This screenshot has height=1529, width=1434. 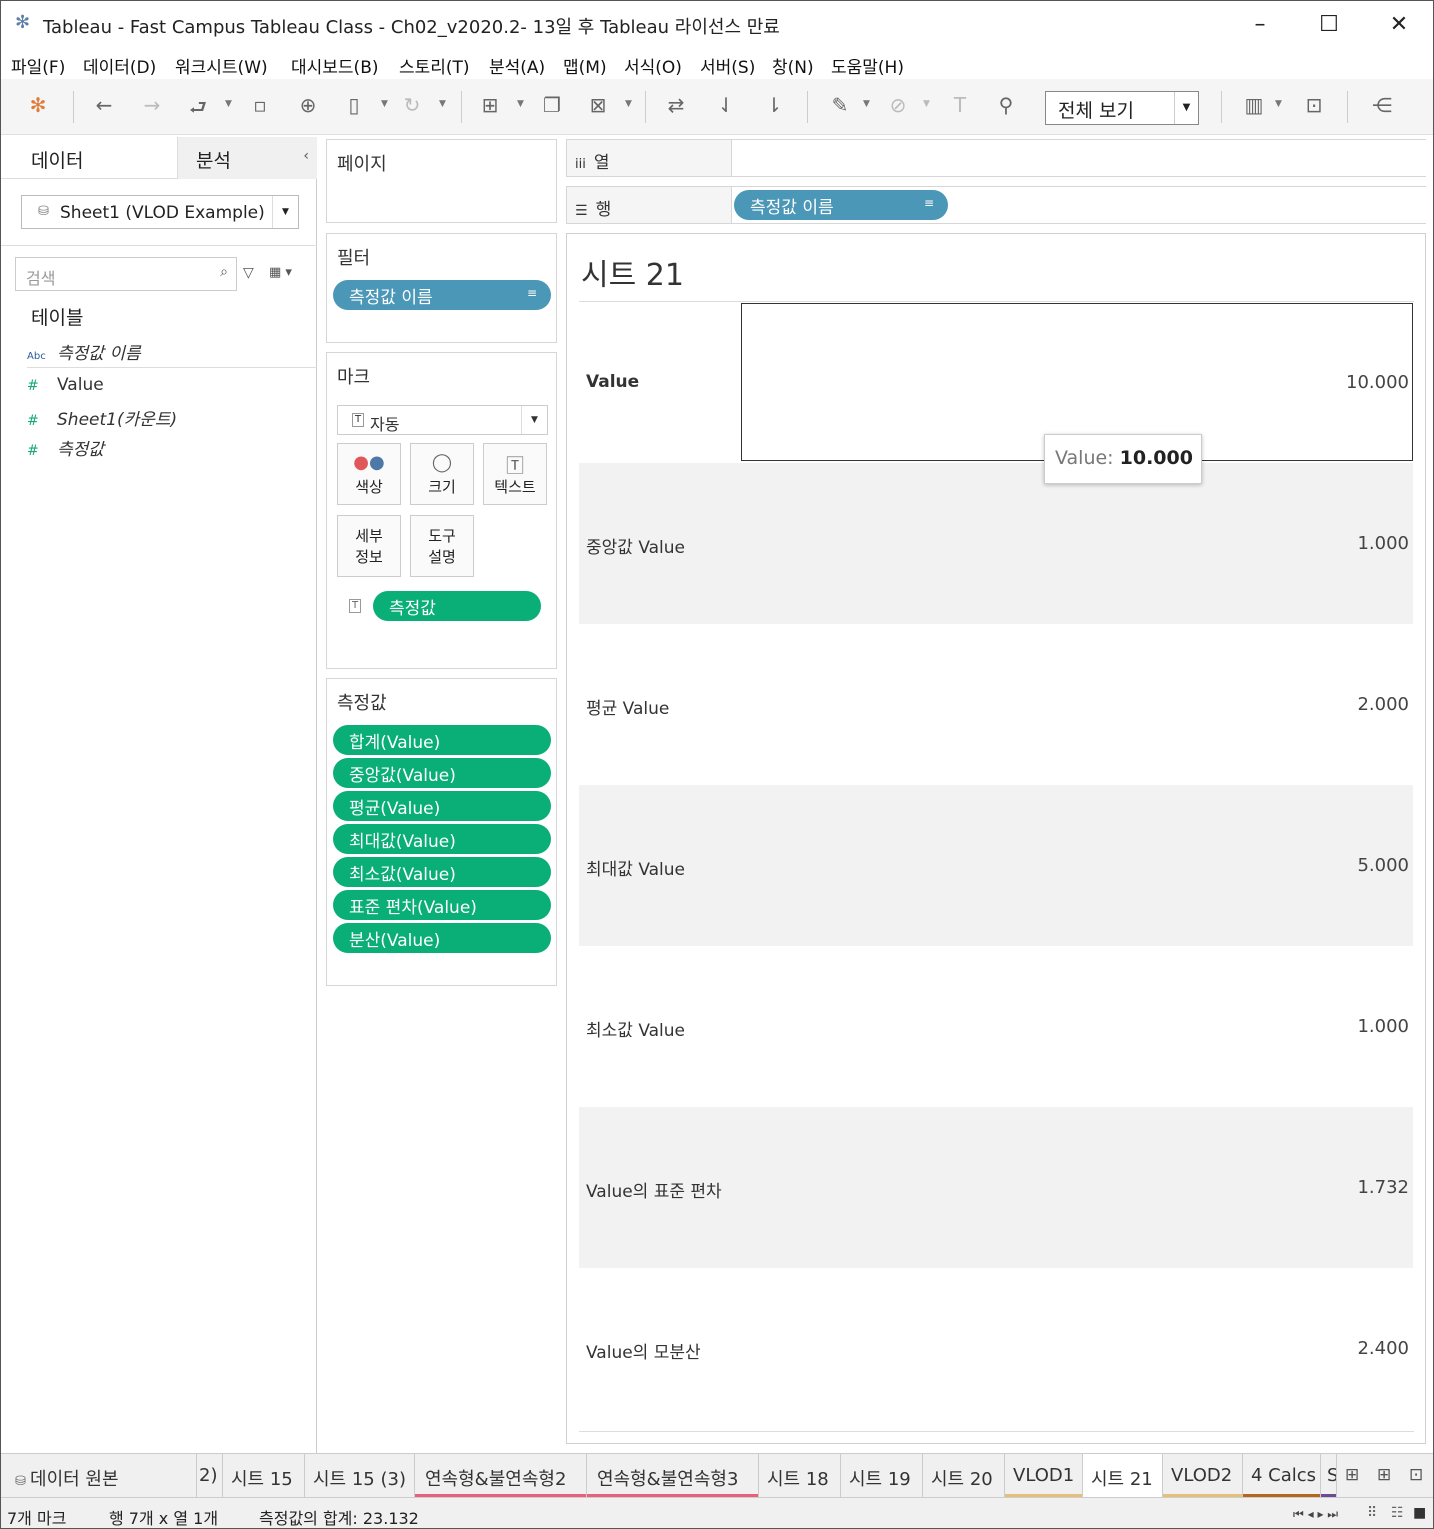 I want to click on tab-analysis: 분석 ‹, so click(x=247, y=158).